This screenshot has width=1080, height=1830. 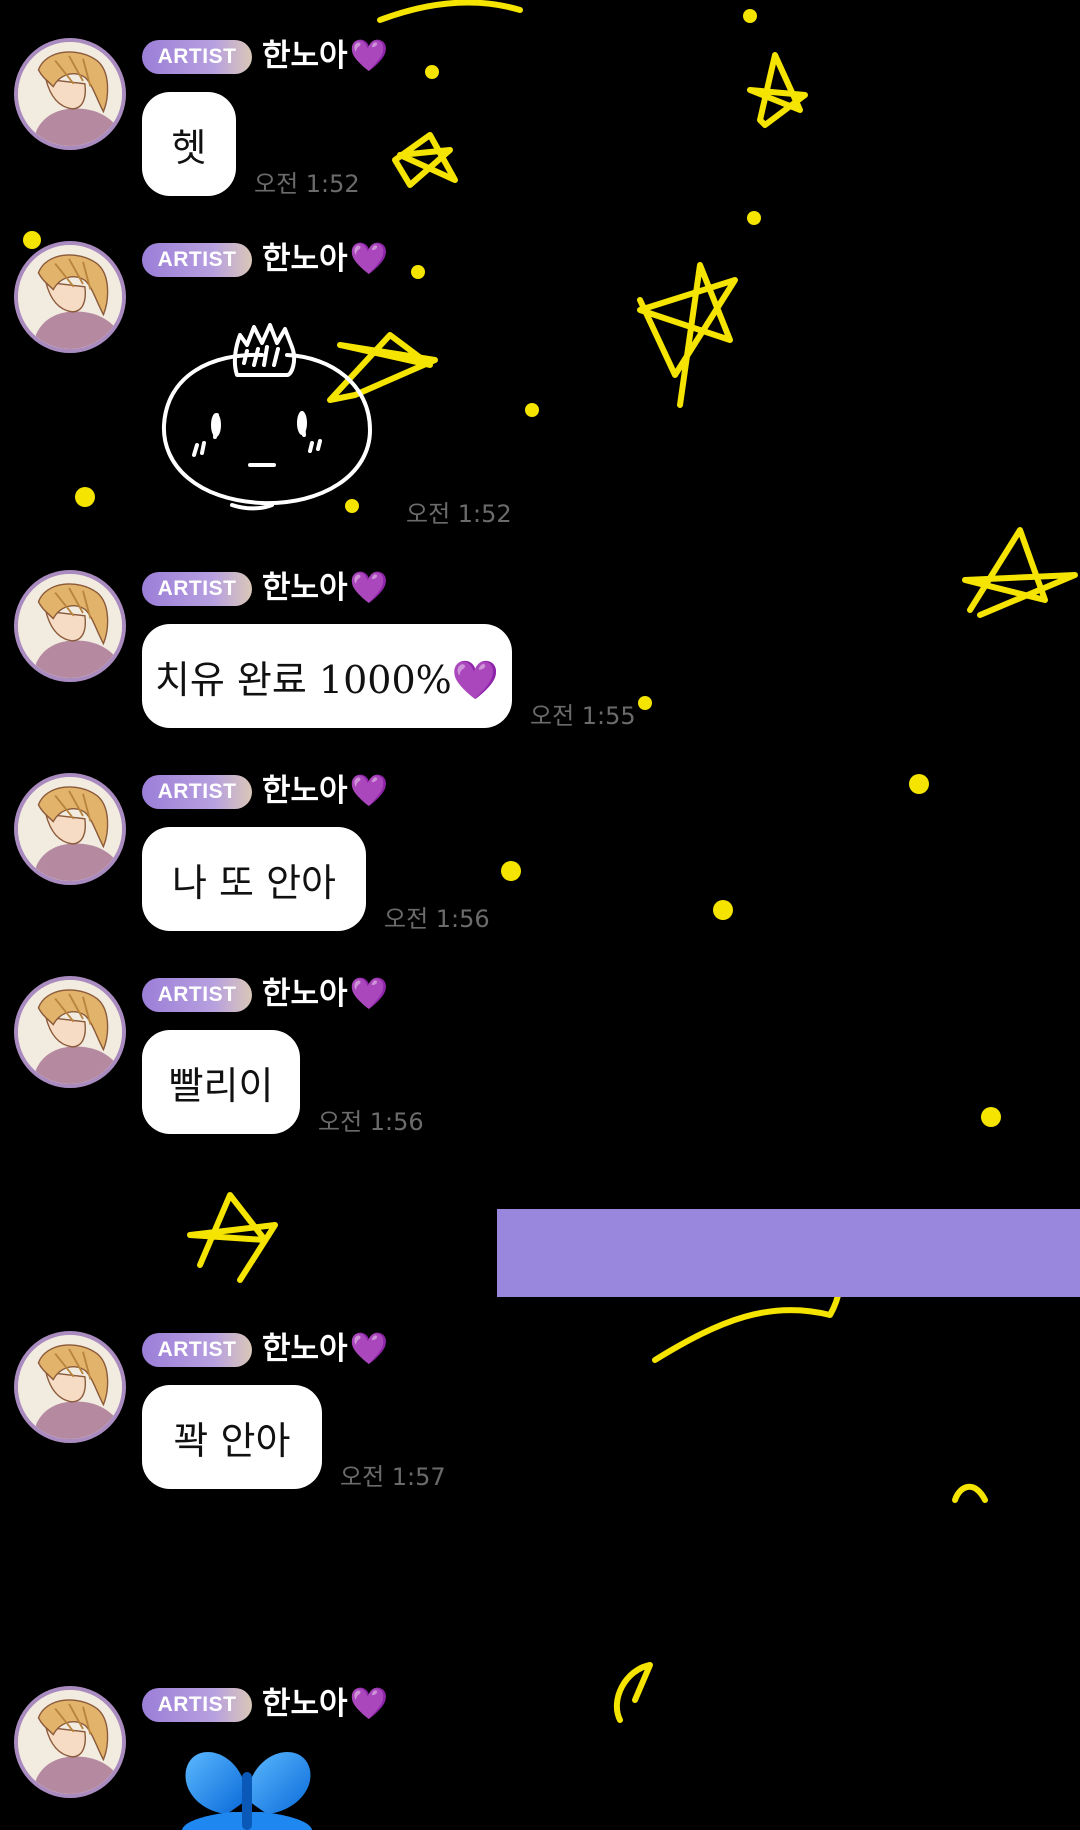 What do you see at coordinates (393, 1477) in the screenshot?
I see `message-time: 오전 1:57` at bounding box center [393, 1477].